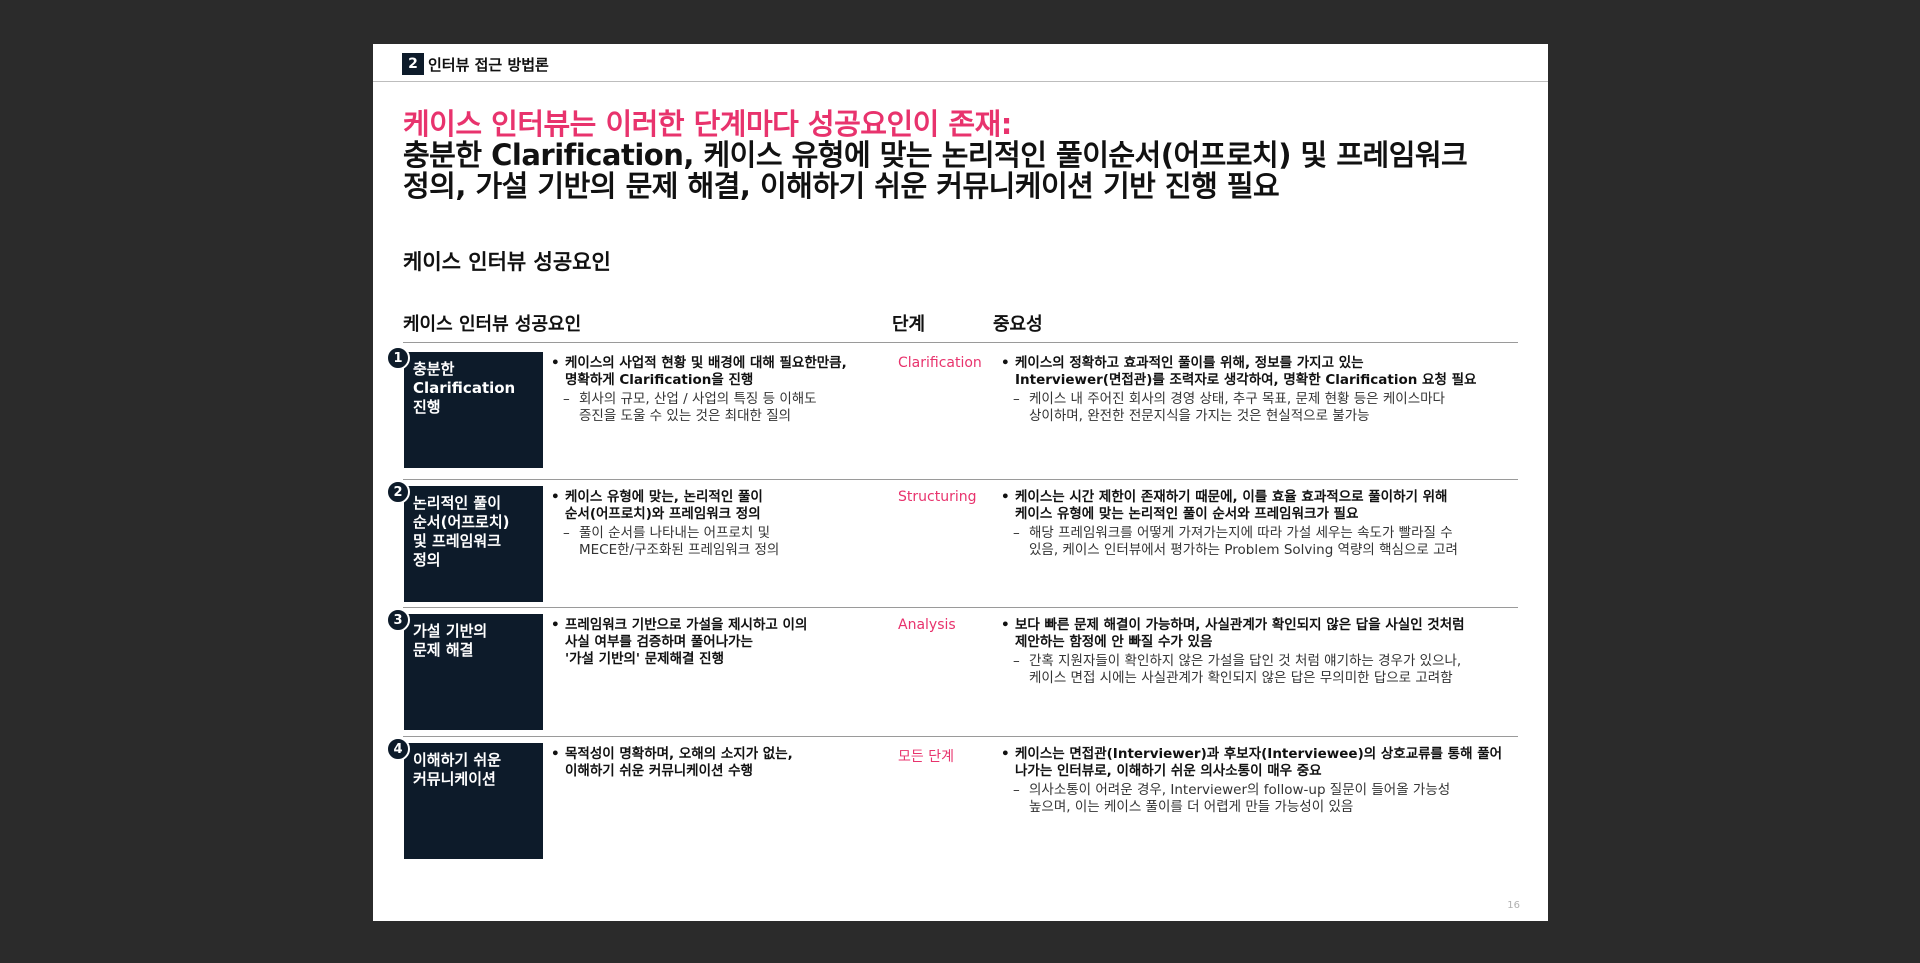 The image size is (1920, 963). I want to click on header-divider, so click(960, 81).